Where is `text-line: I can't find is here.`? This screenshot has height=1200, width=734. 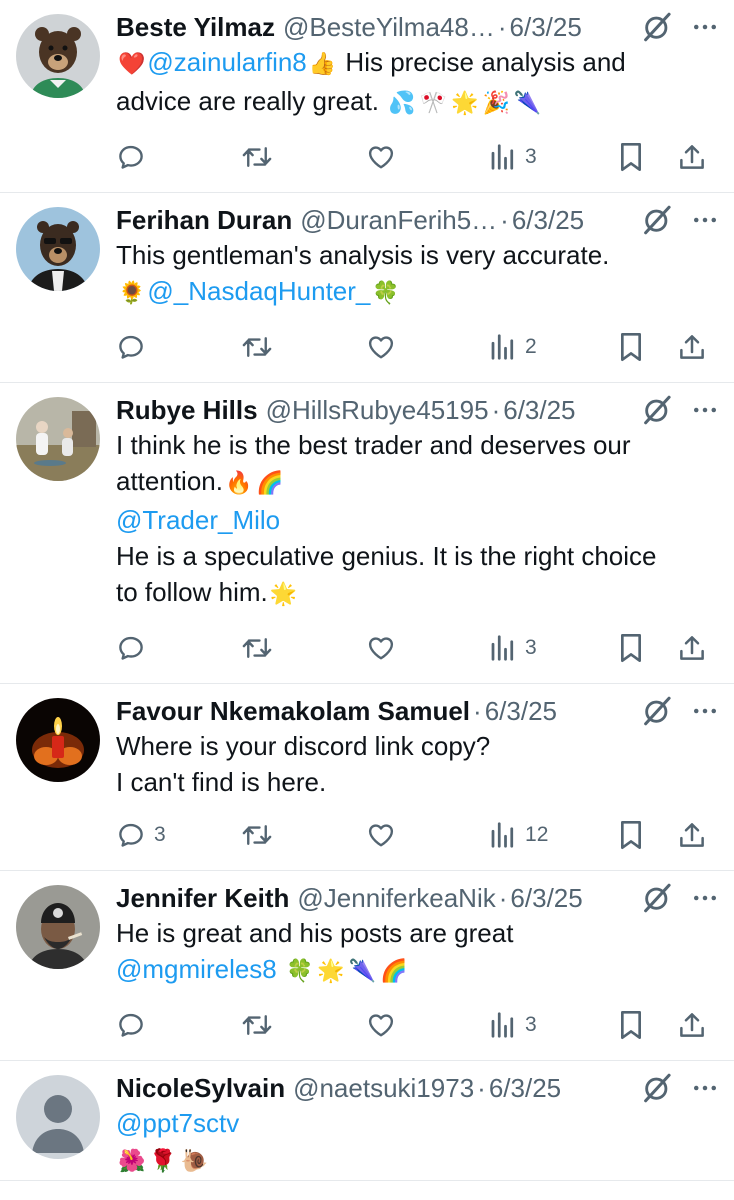 text-line: I can't find is here. is located at coordinates (418, 782).